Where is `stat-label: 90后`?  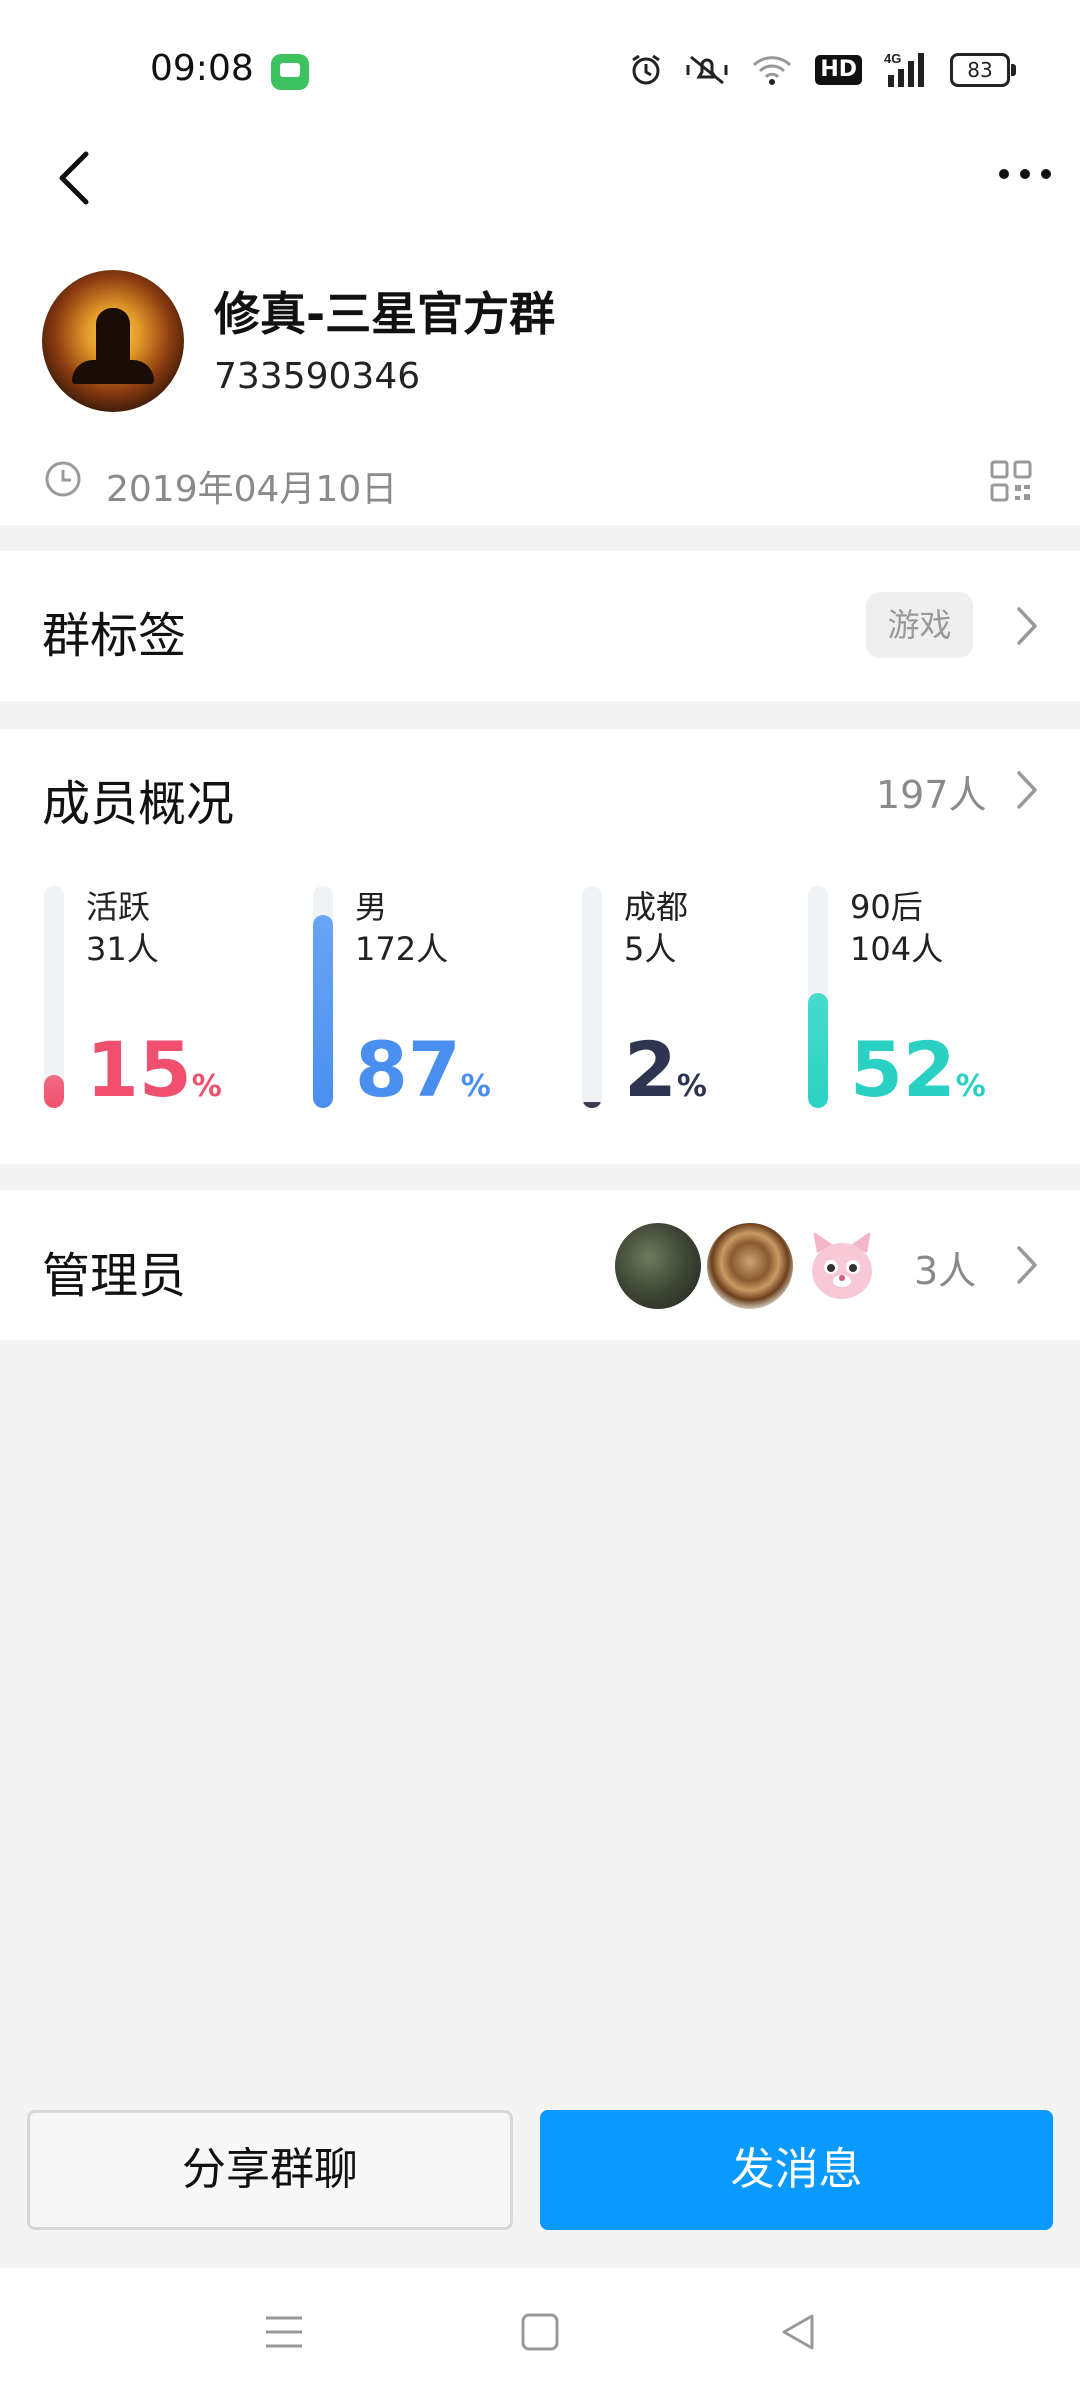 stat-label: 90后 is located at coordinates (886, 907).